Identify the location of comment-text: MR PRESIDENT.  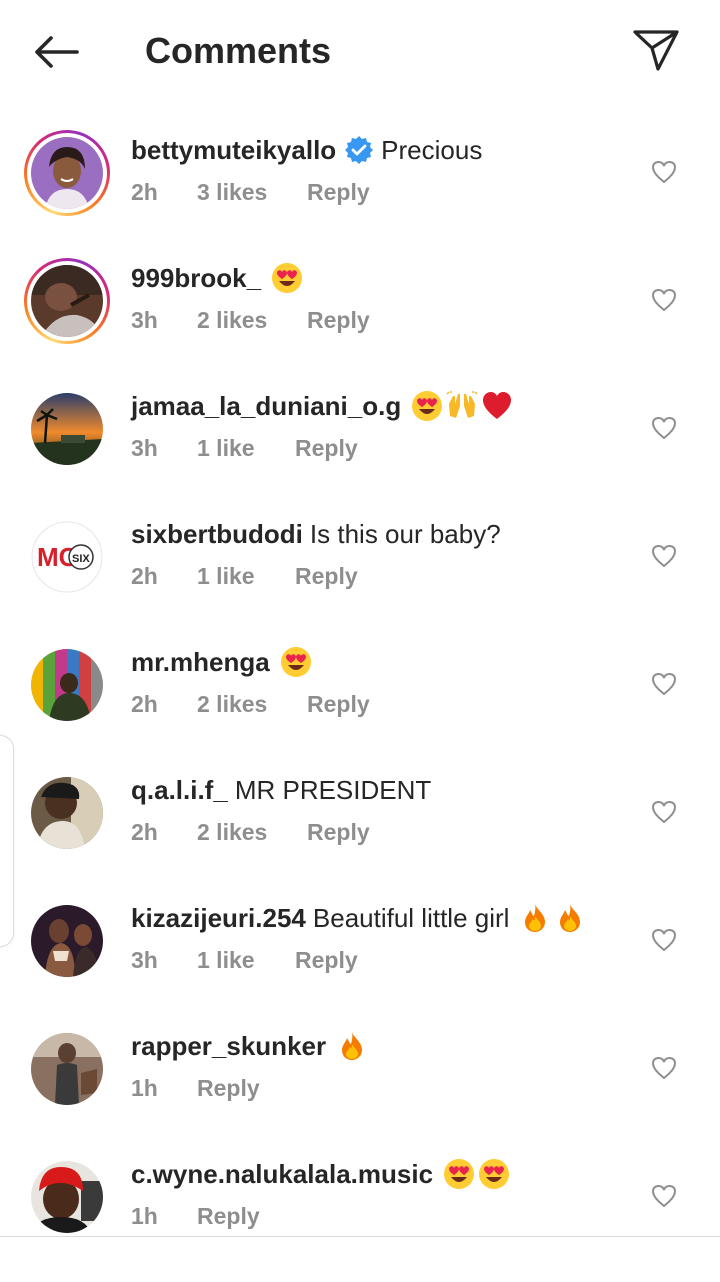
(333, 790).